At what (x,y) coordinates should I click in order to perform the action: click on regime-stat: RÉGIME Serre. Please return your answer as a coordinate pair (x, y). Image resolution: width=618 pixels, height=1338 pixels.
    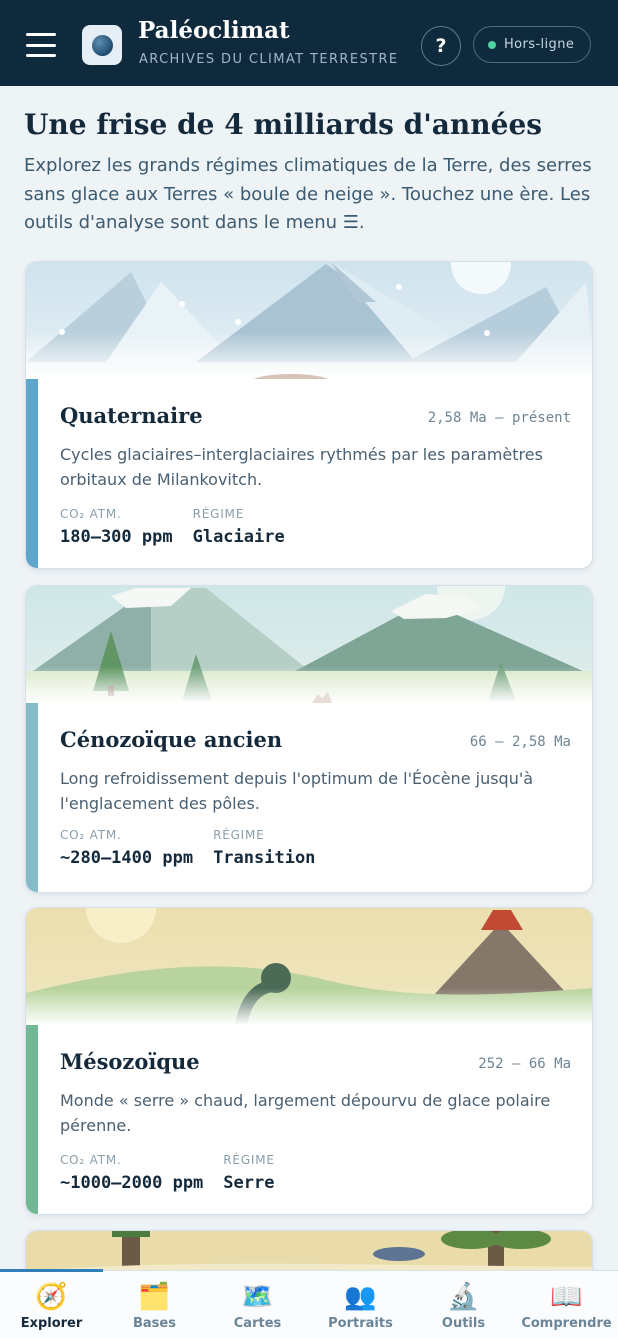
    Looking at the image, I should click on (249, 1173).